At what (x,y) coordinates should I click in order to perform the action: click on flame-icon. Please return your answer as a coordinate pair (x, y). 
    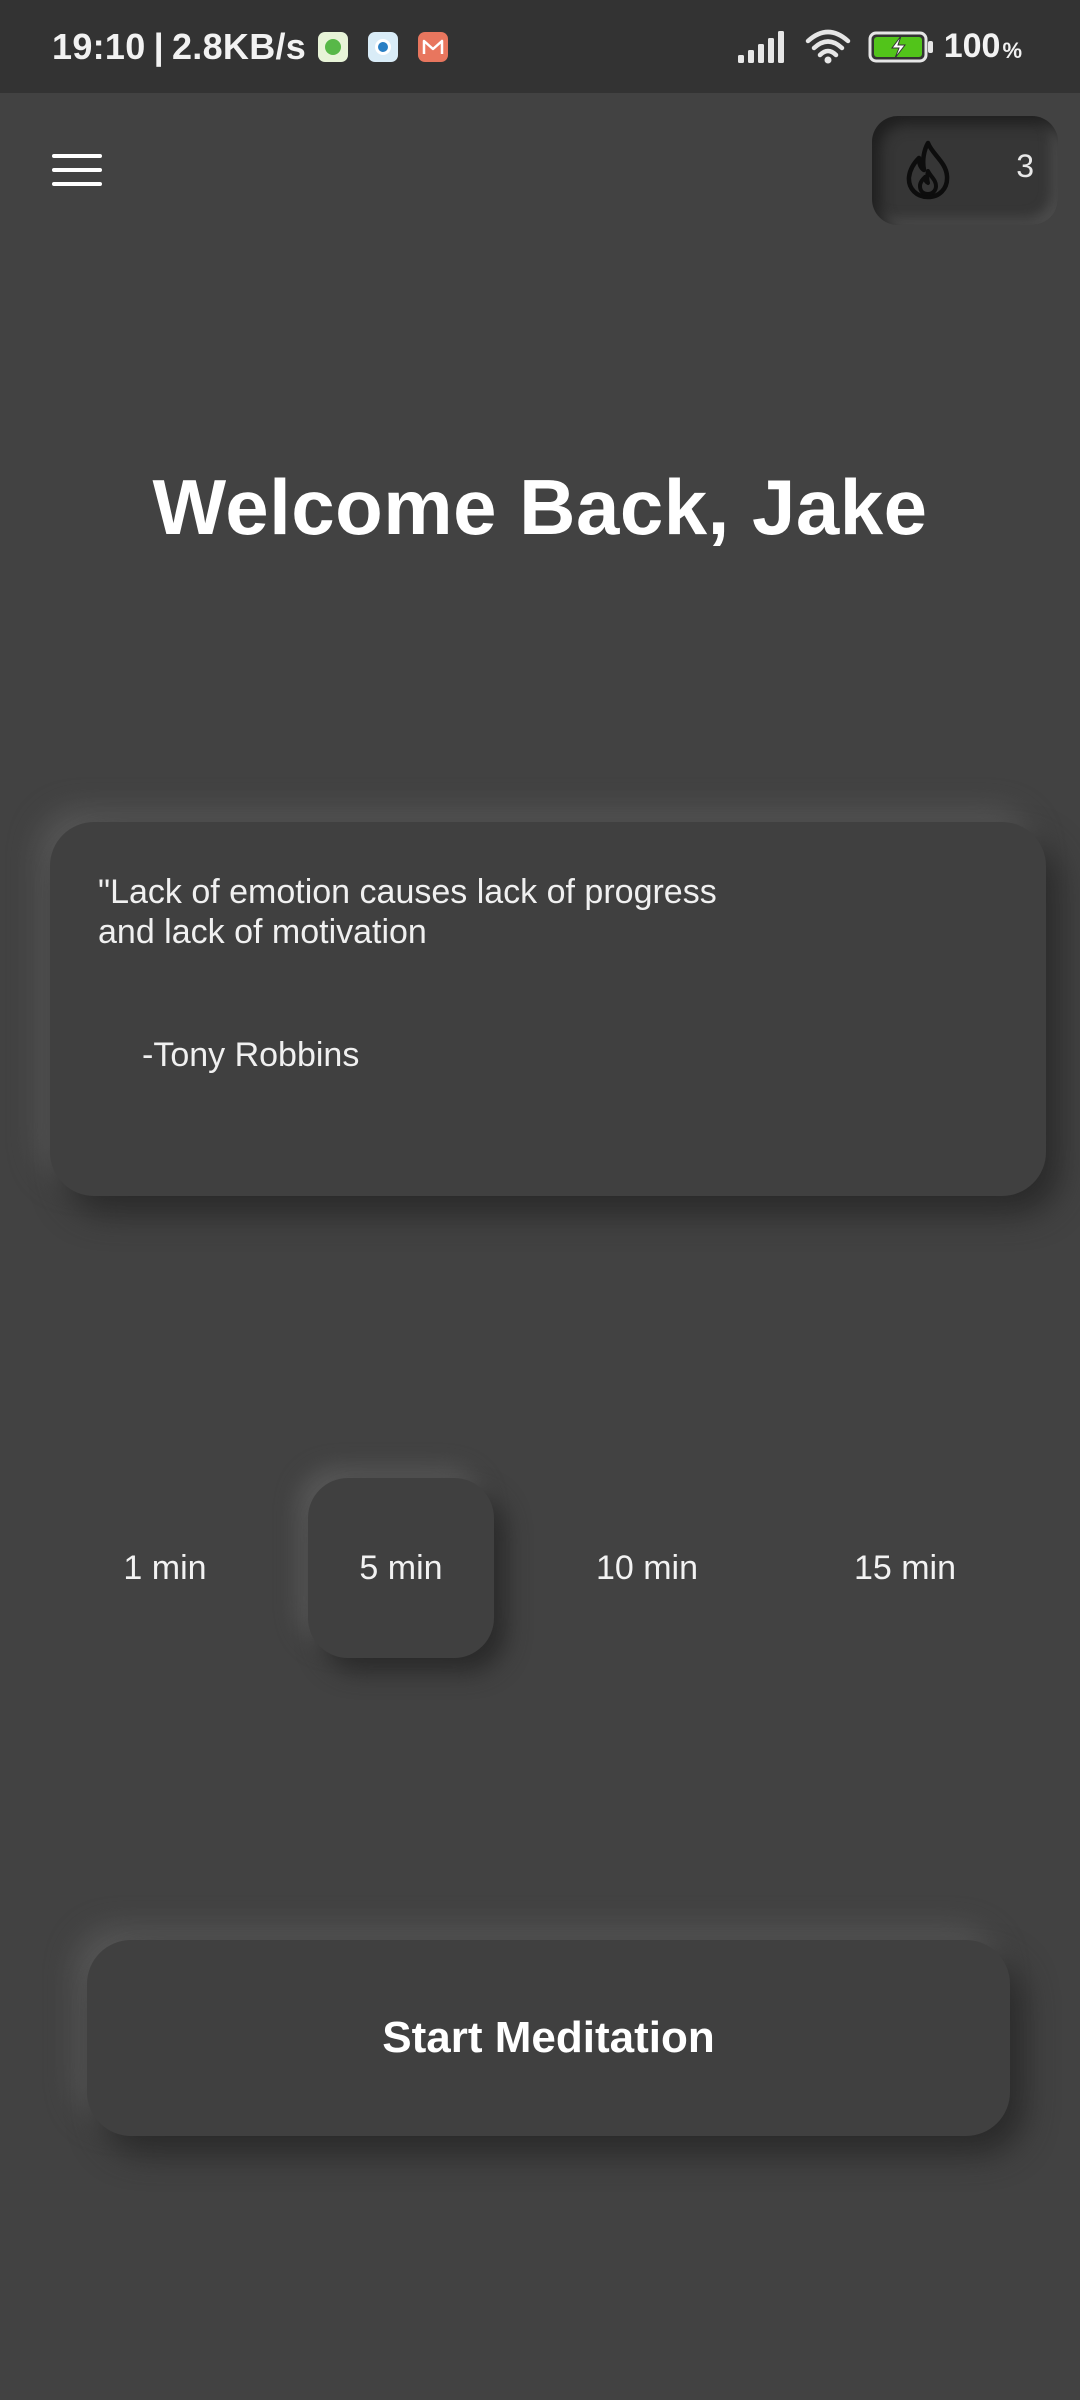
    Looking at the image, I should click on (928, 172).